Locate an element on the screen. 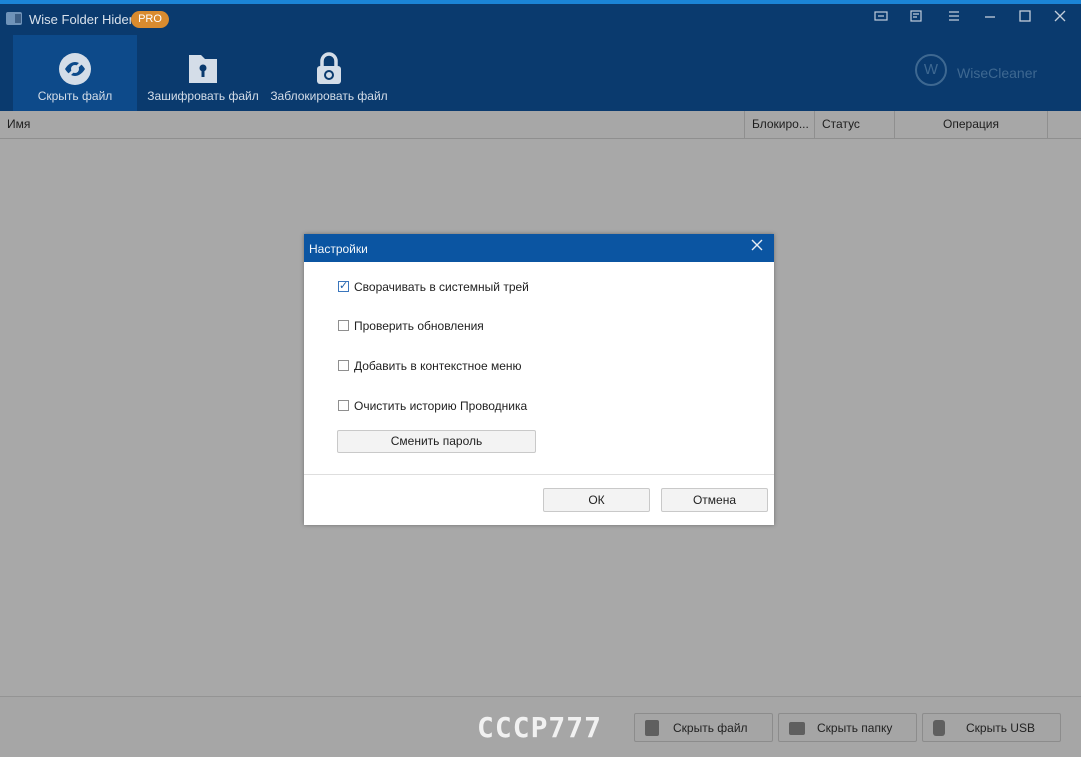 This screenshot has width=1081, height=757. dialog-title: Настройки is located at coordinates (338, 249).